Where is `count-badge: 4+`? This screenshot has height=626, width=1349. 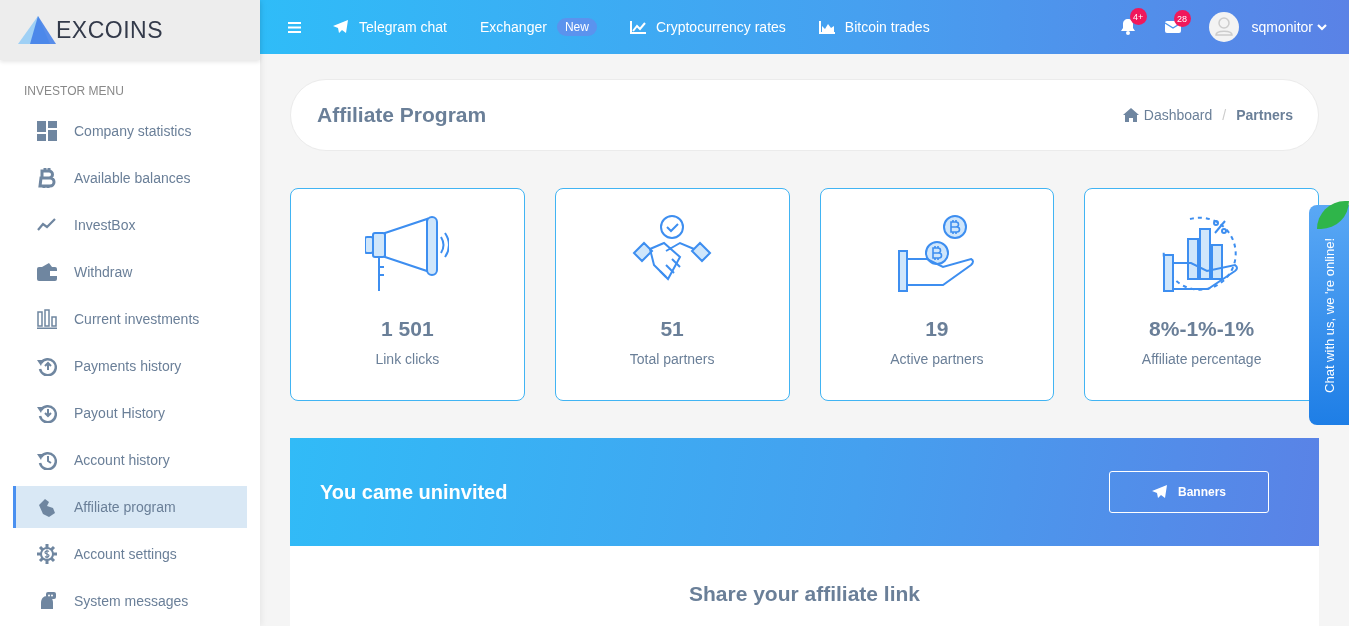 count-badge: 4+ is located at coordinates (1138, 16).